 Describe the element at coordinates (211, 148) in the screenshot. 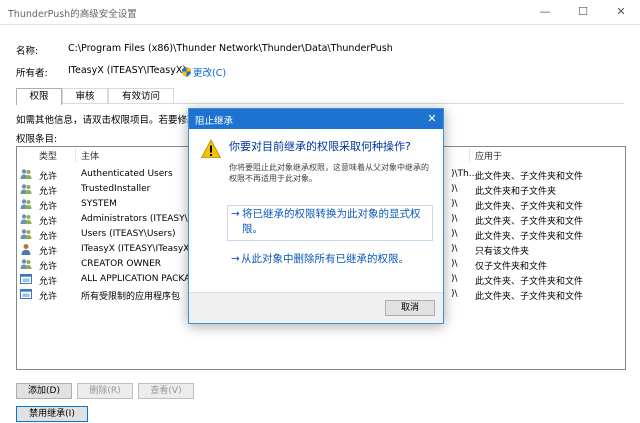

I see `warning-icon` at that location.